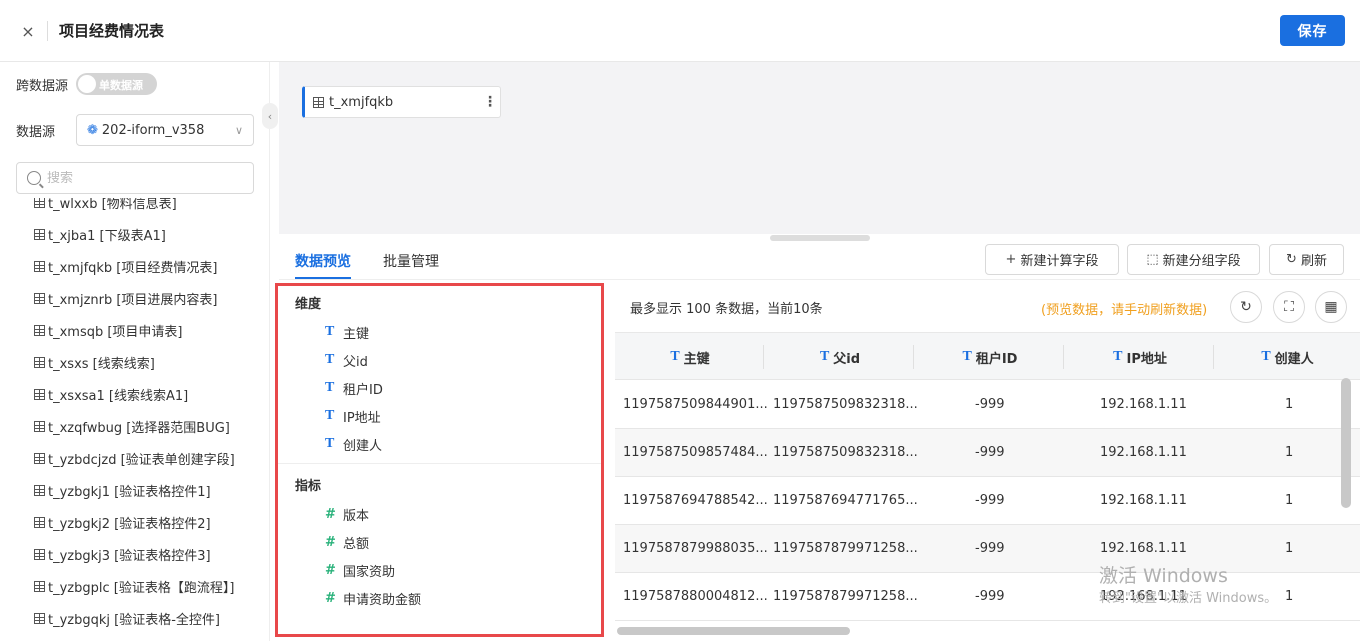 This screenshot has height=641, width=1360. What do you see at coordinates (323, 261) in the screenshot?
I see `tab-data-preview: 数据预览` at bounding box center [323, 261].